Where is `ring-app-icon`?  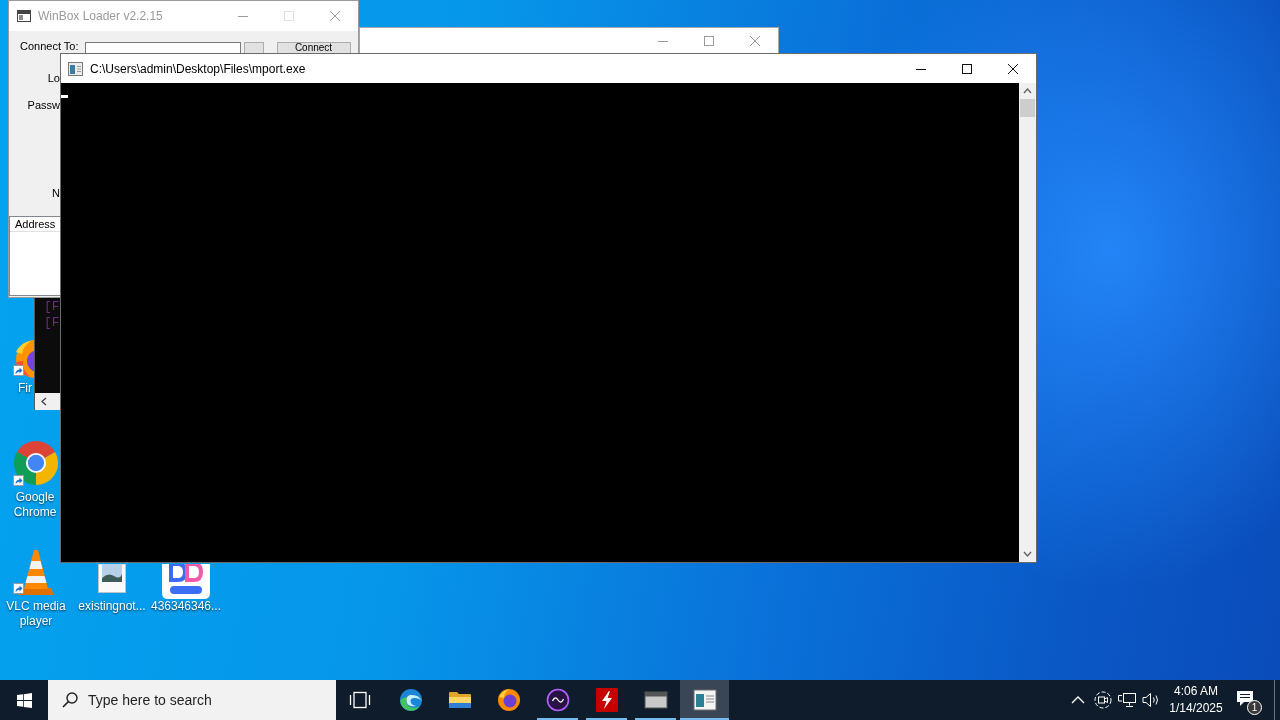
ring-app-icon is located at coordinates (557, 700).